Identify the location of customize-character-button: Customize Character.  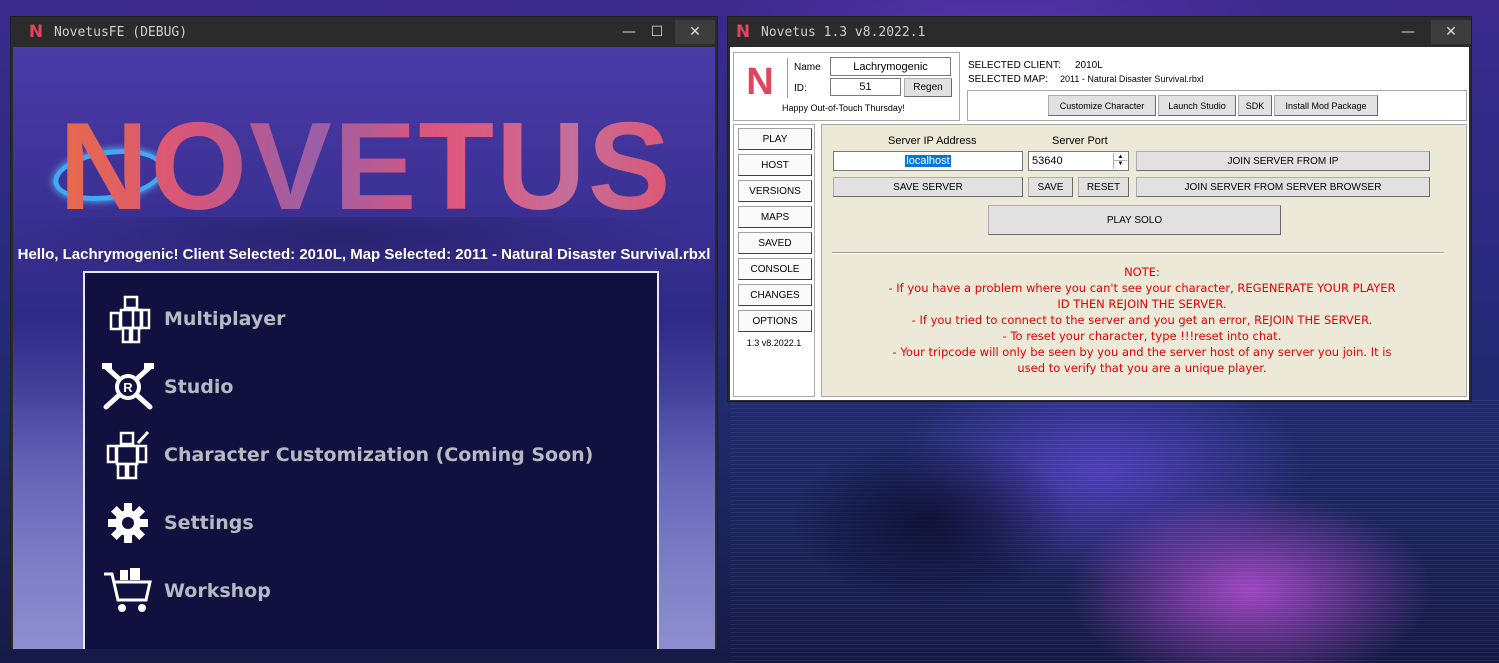
(1102, 105).